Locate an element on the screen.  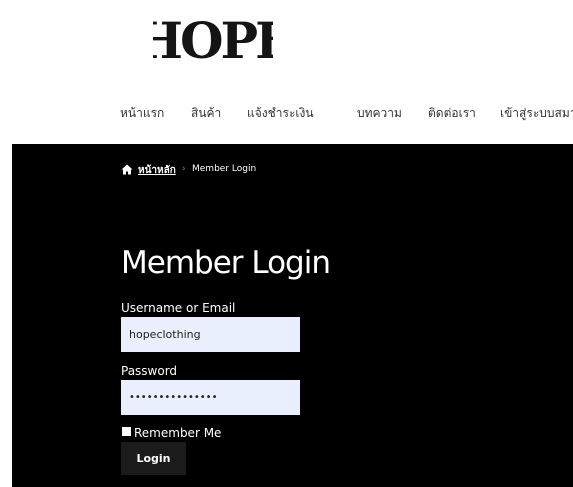
nav-item-payment: แจ้งชำระเงิน is located at coordinates (280, 113).